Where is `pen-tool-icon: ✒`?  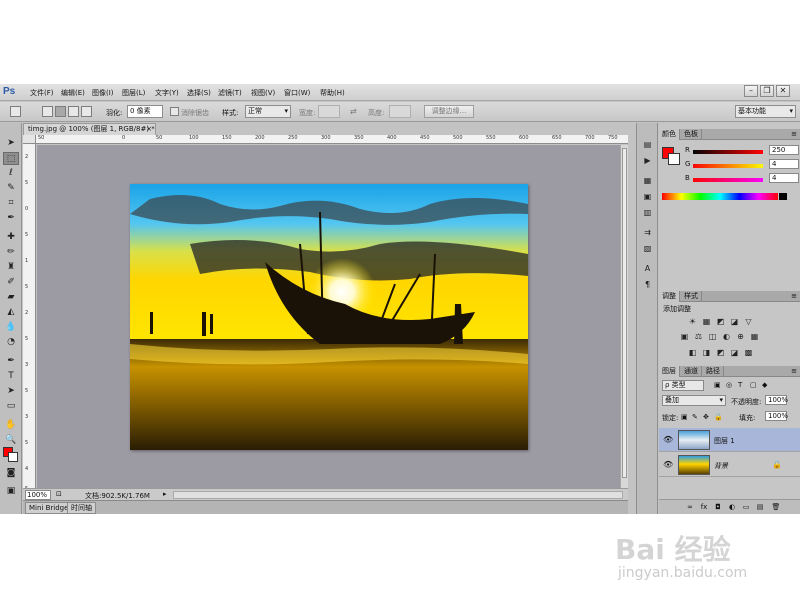 pen-tool-icon: ✒ is located at coordinates (11, 361).